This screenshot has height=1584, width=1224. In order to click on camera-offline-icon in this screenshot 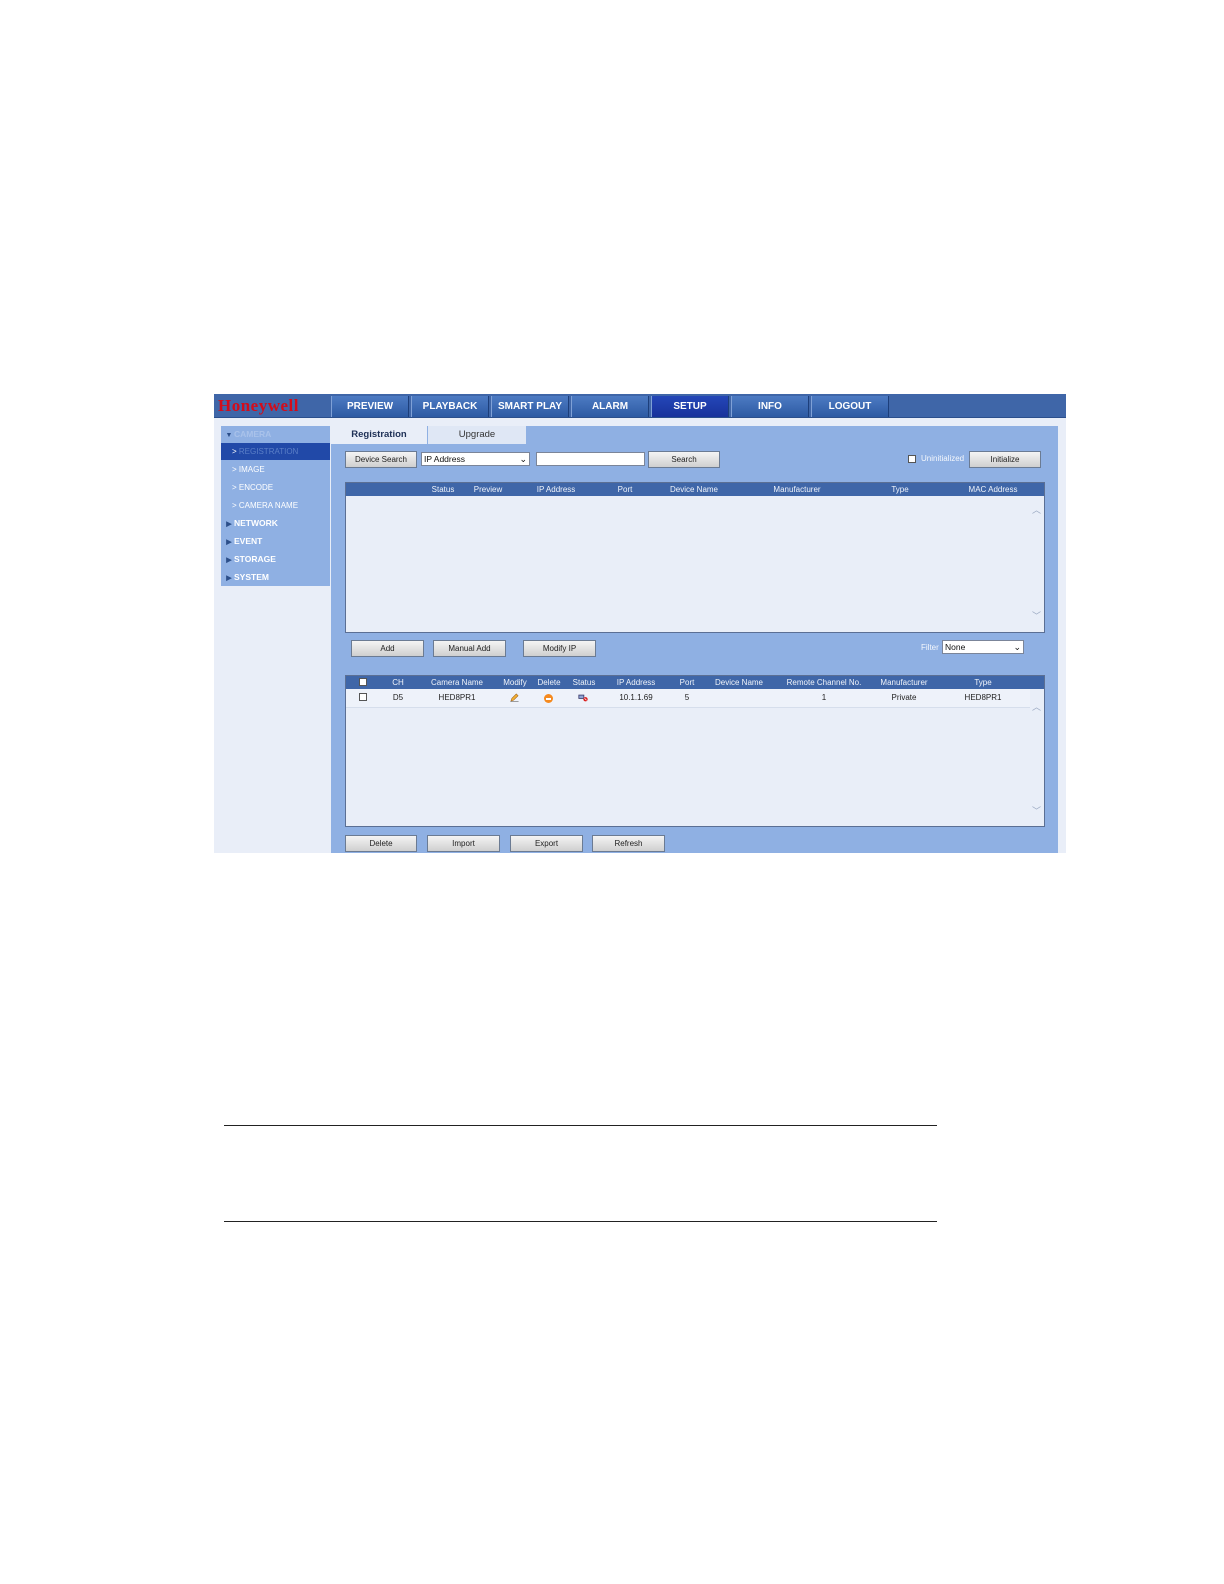, I will do `click(583, 698)`.